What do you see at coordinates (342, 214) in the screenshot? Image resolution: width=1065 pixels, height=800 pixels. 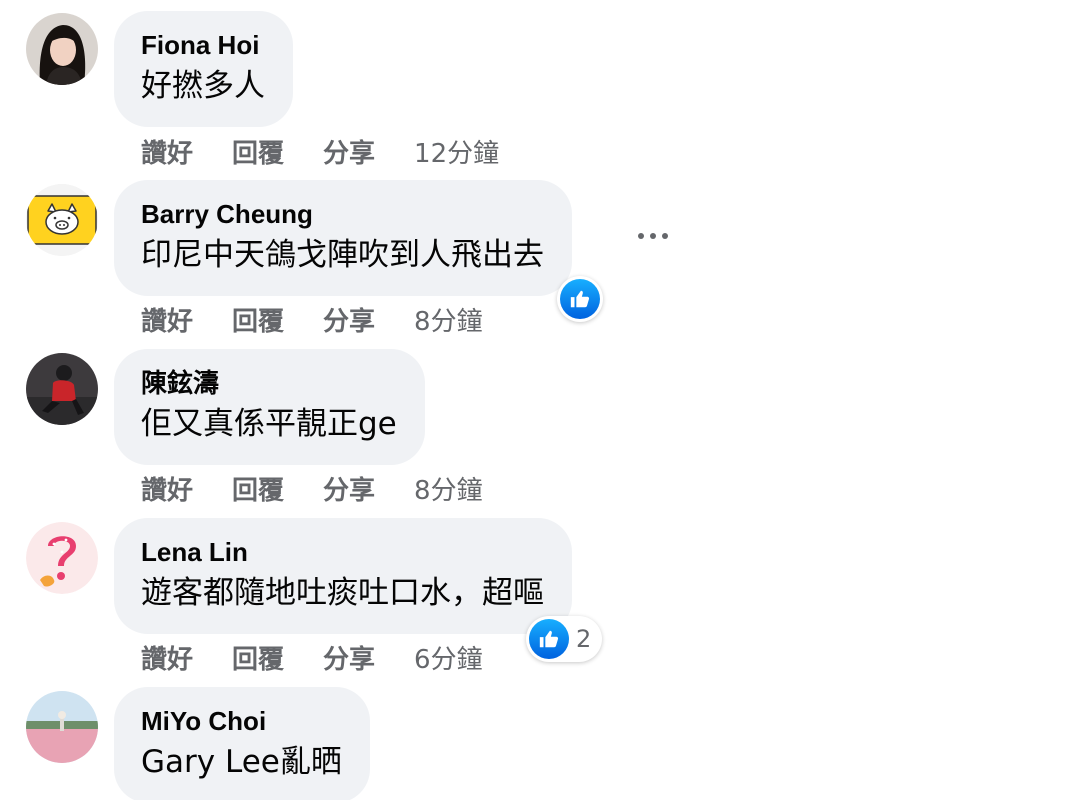 I see `comment-author: Barry Cheung` at bounding box center [342, 214].